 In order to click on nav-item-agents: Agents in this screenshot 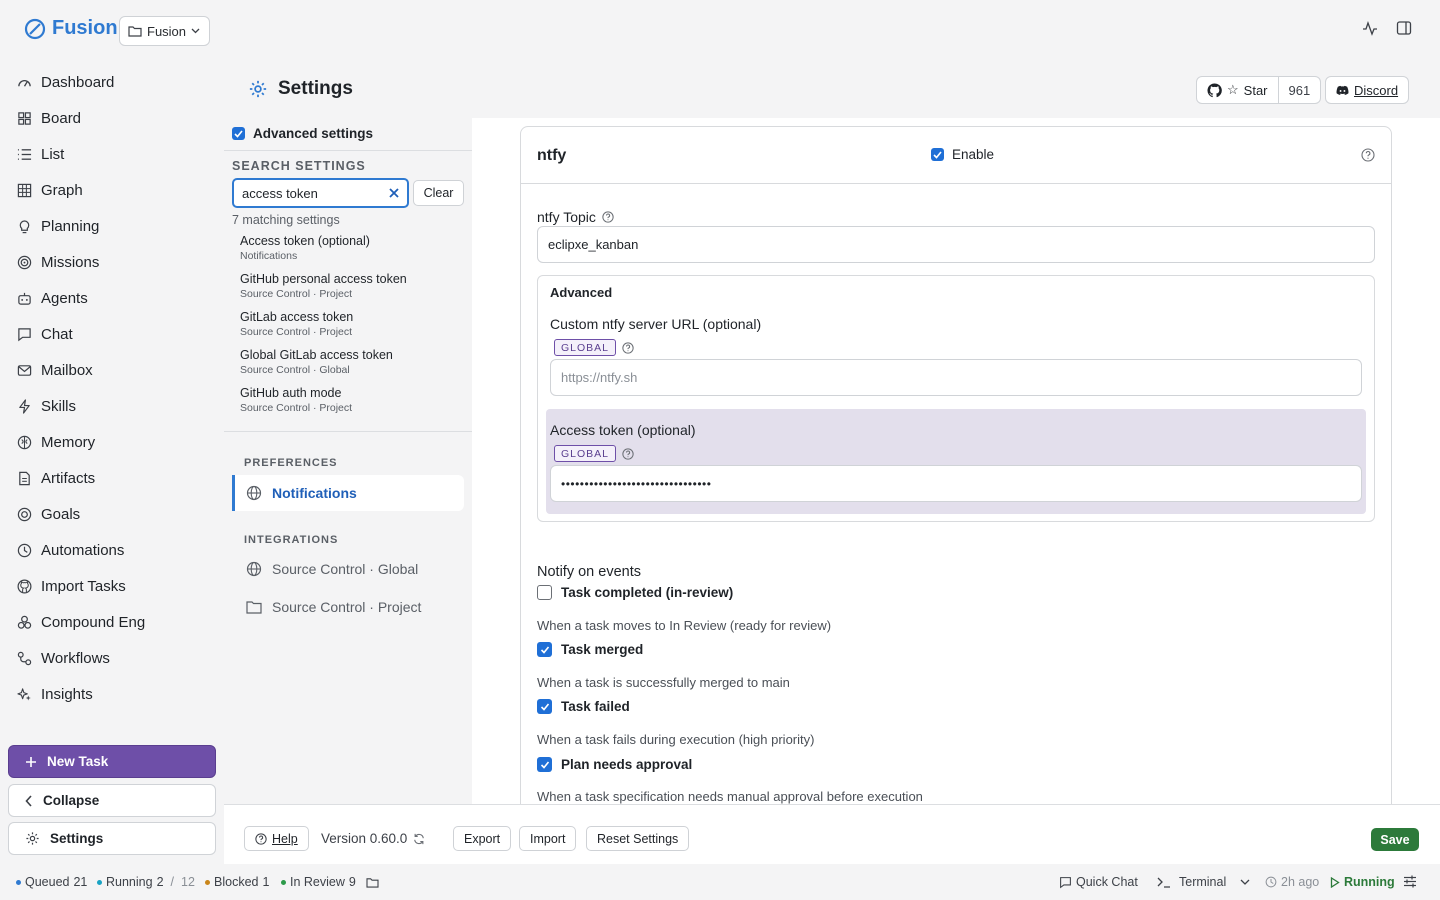, I will do `click(111, 298)`.